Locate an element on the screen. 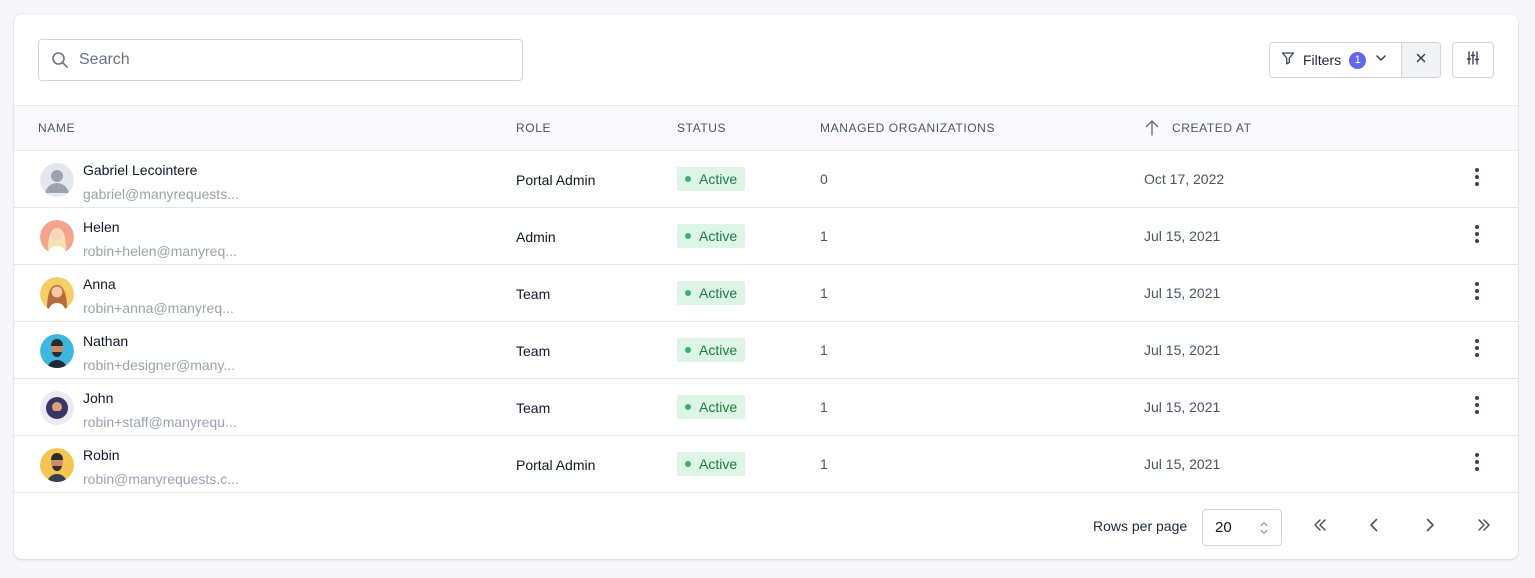  user-role: Admin is located at coordinates (536, 237).